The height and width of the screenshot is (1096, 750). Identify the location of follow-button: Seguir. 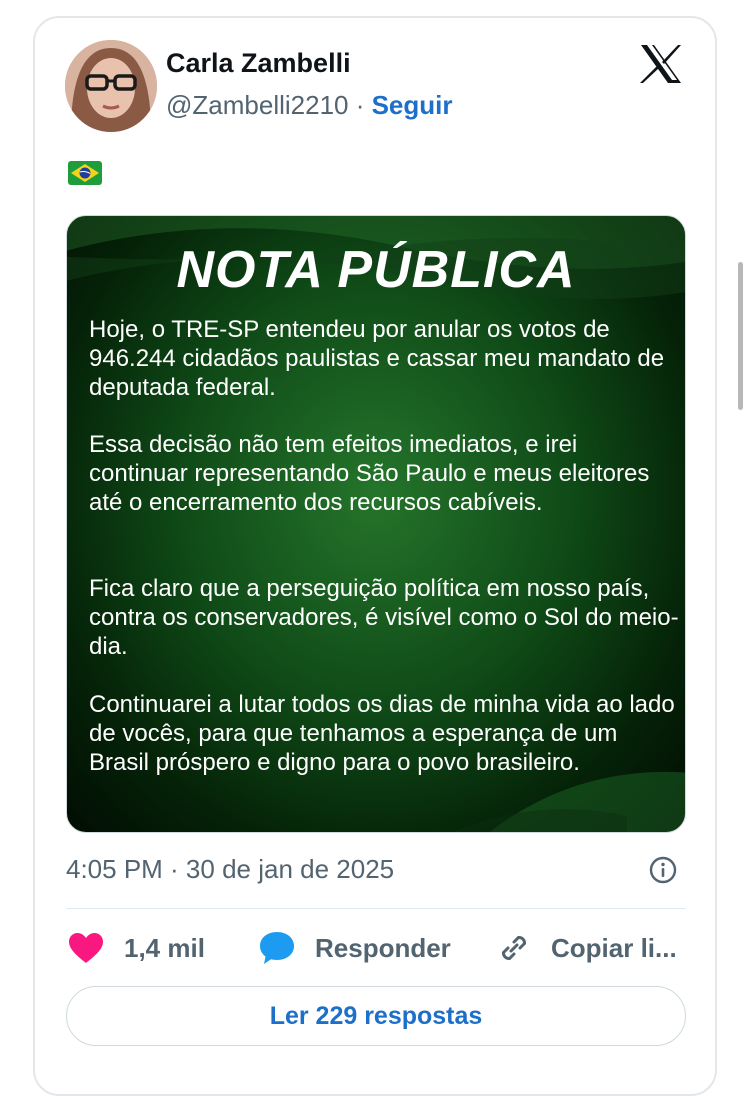
(412, 105).